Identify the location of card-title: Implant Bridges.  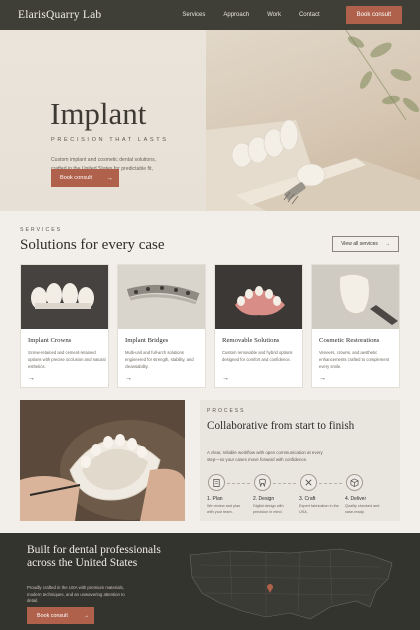
(147, 340).